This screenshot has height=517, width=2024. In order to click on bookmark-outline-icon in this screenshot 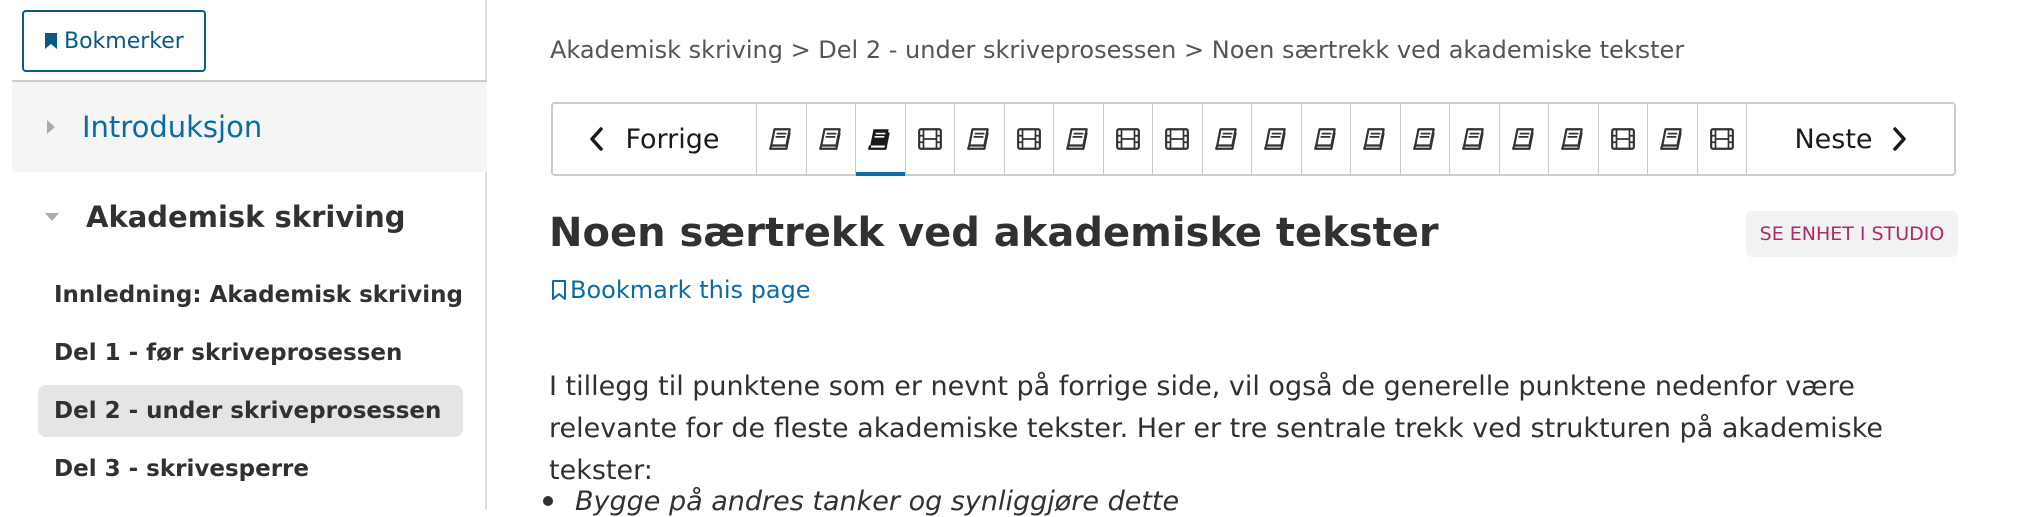, I will do `click(559, 290)`.